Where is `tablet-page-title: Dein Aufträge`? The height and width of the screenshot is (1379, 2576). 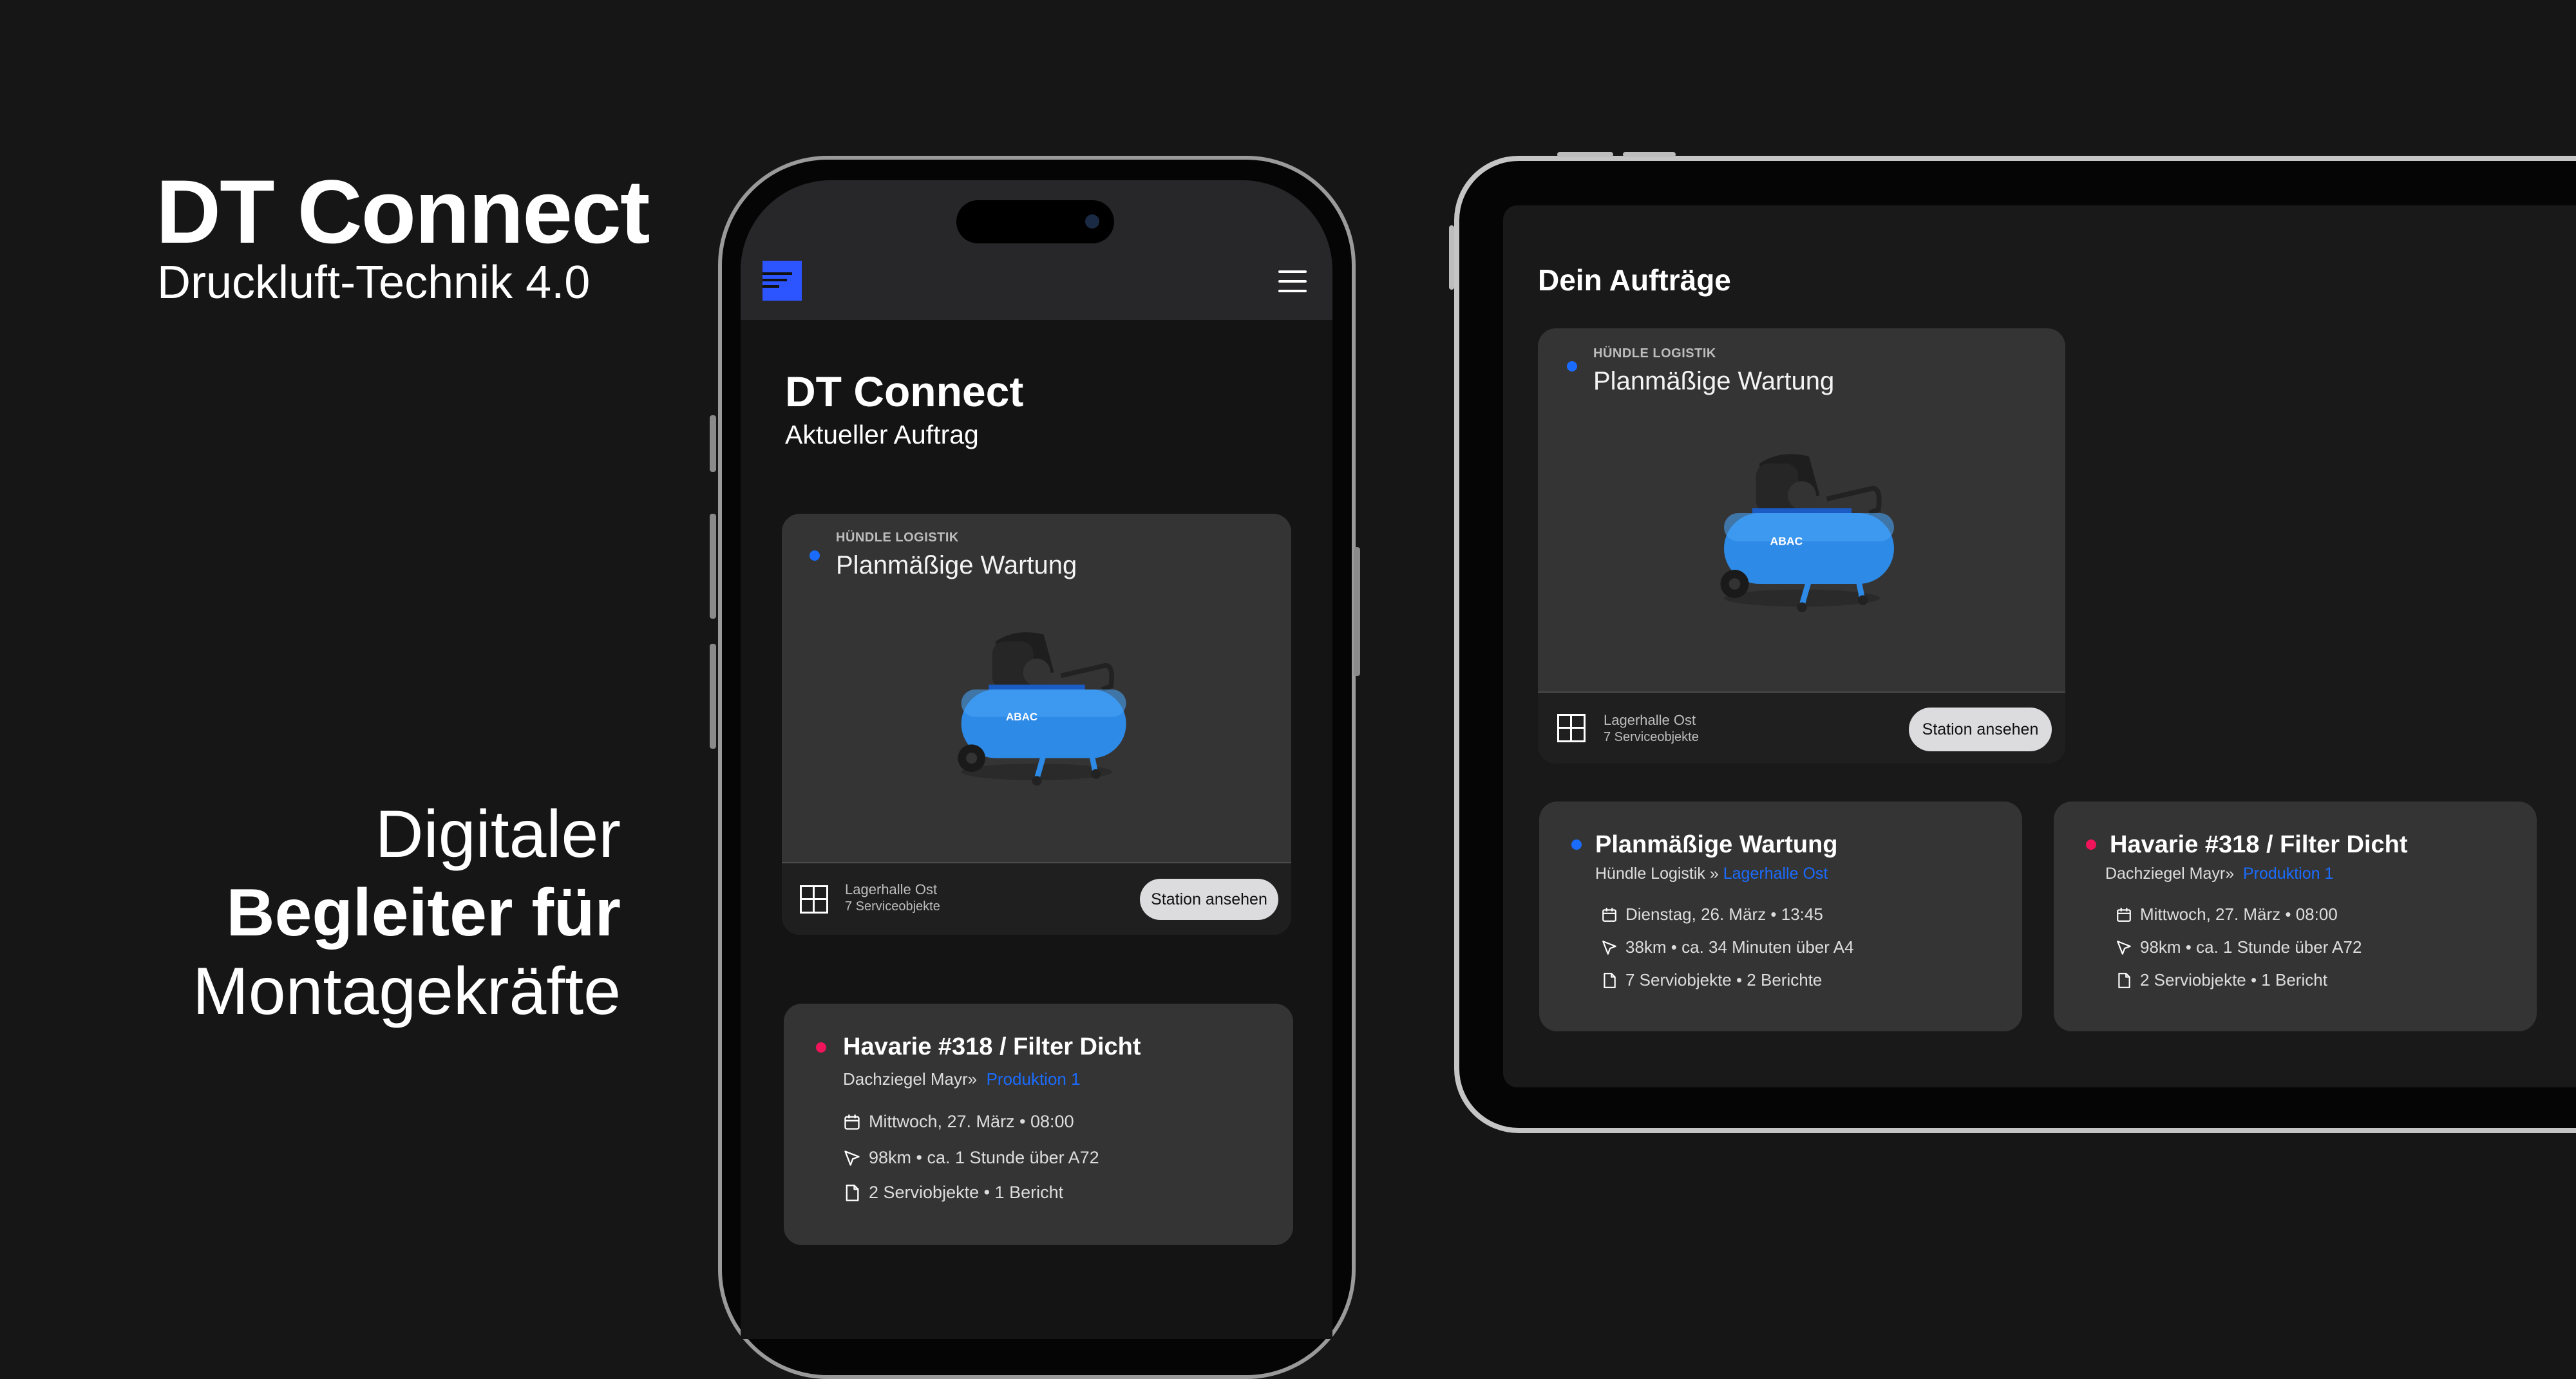 tablet-page-title: Dein Aufträge is located at coordinates (1634, 280).